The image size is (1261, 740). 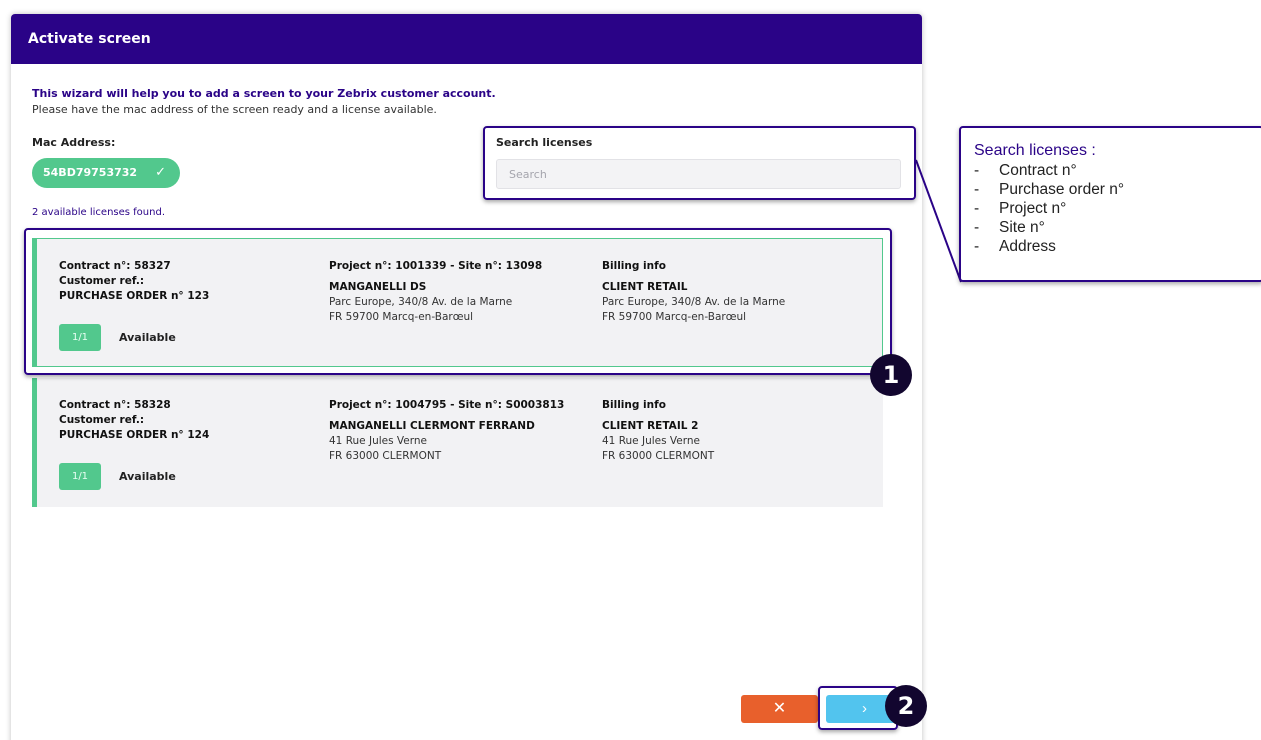 What do you see at coordinates (80, 476) in the screenshot?
I see `license-count-badge: 1/1` at bounding box center [80, 476].